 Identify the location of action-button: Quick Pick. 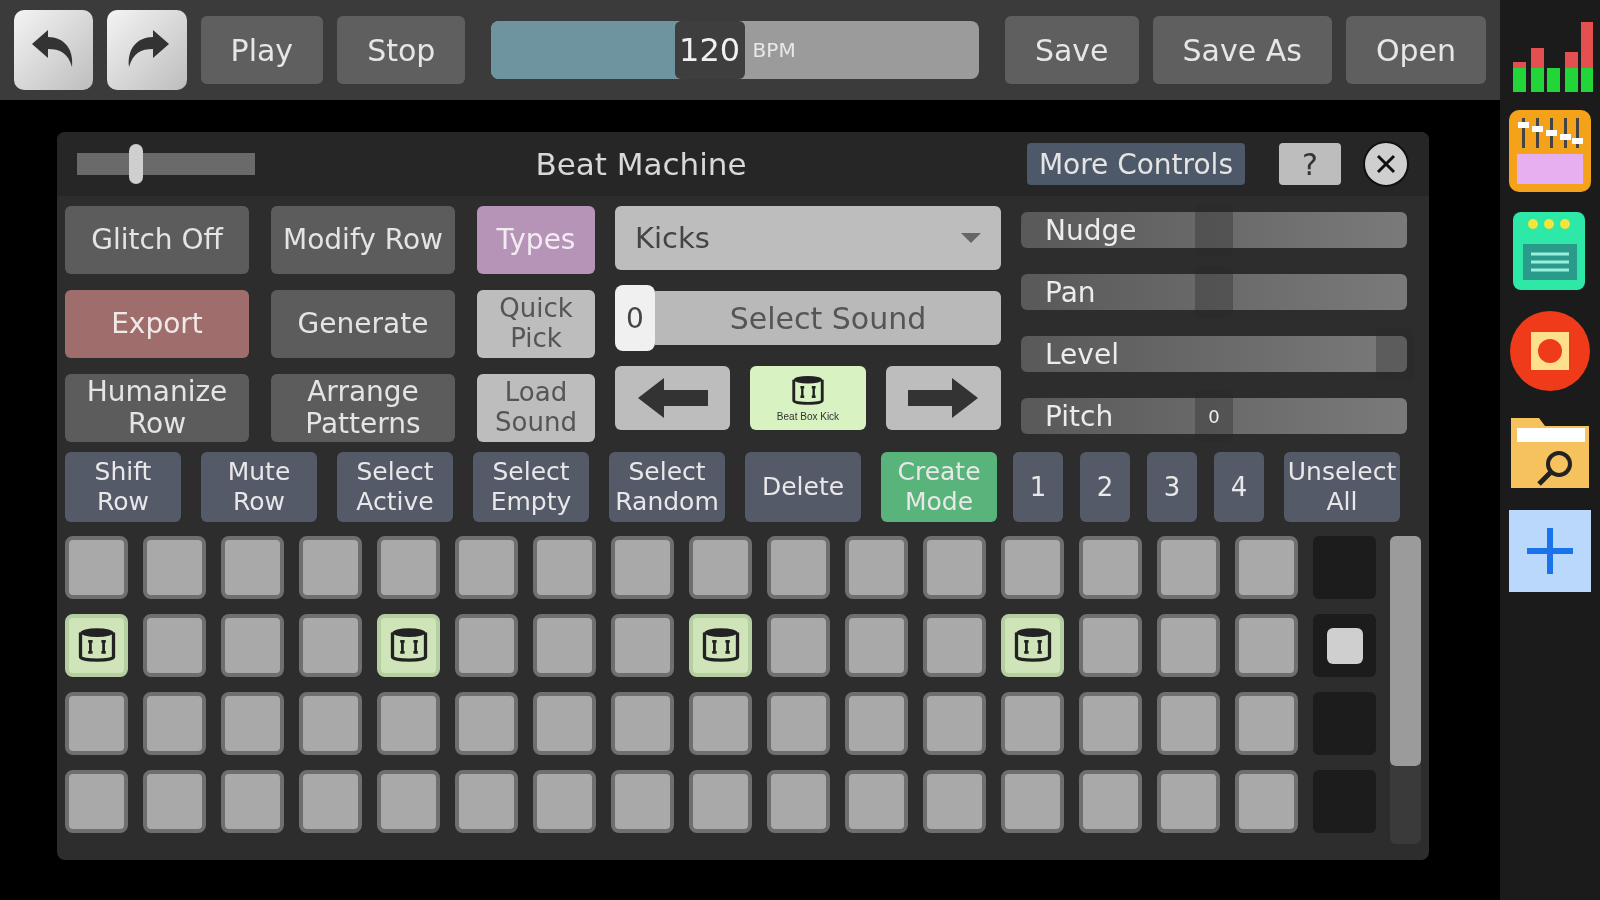
(536, 324).